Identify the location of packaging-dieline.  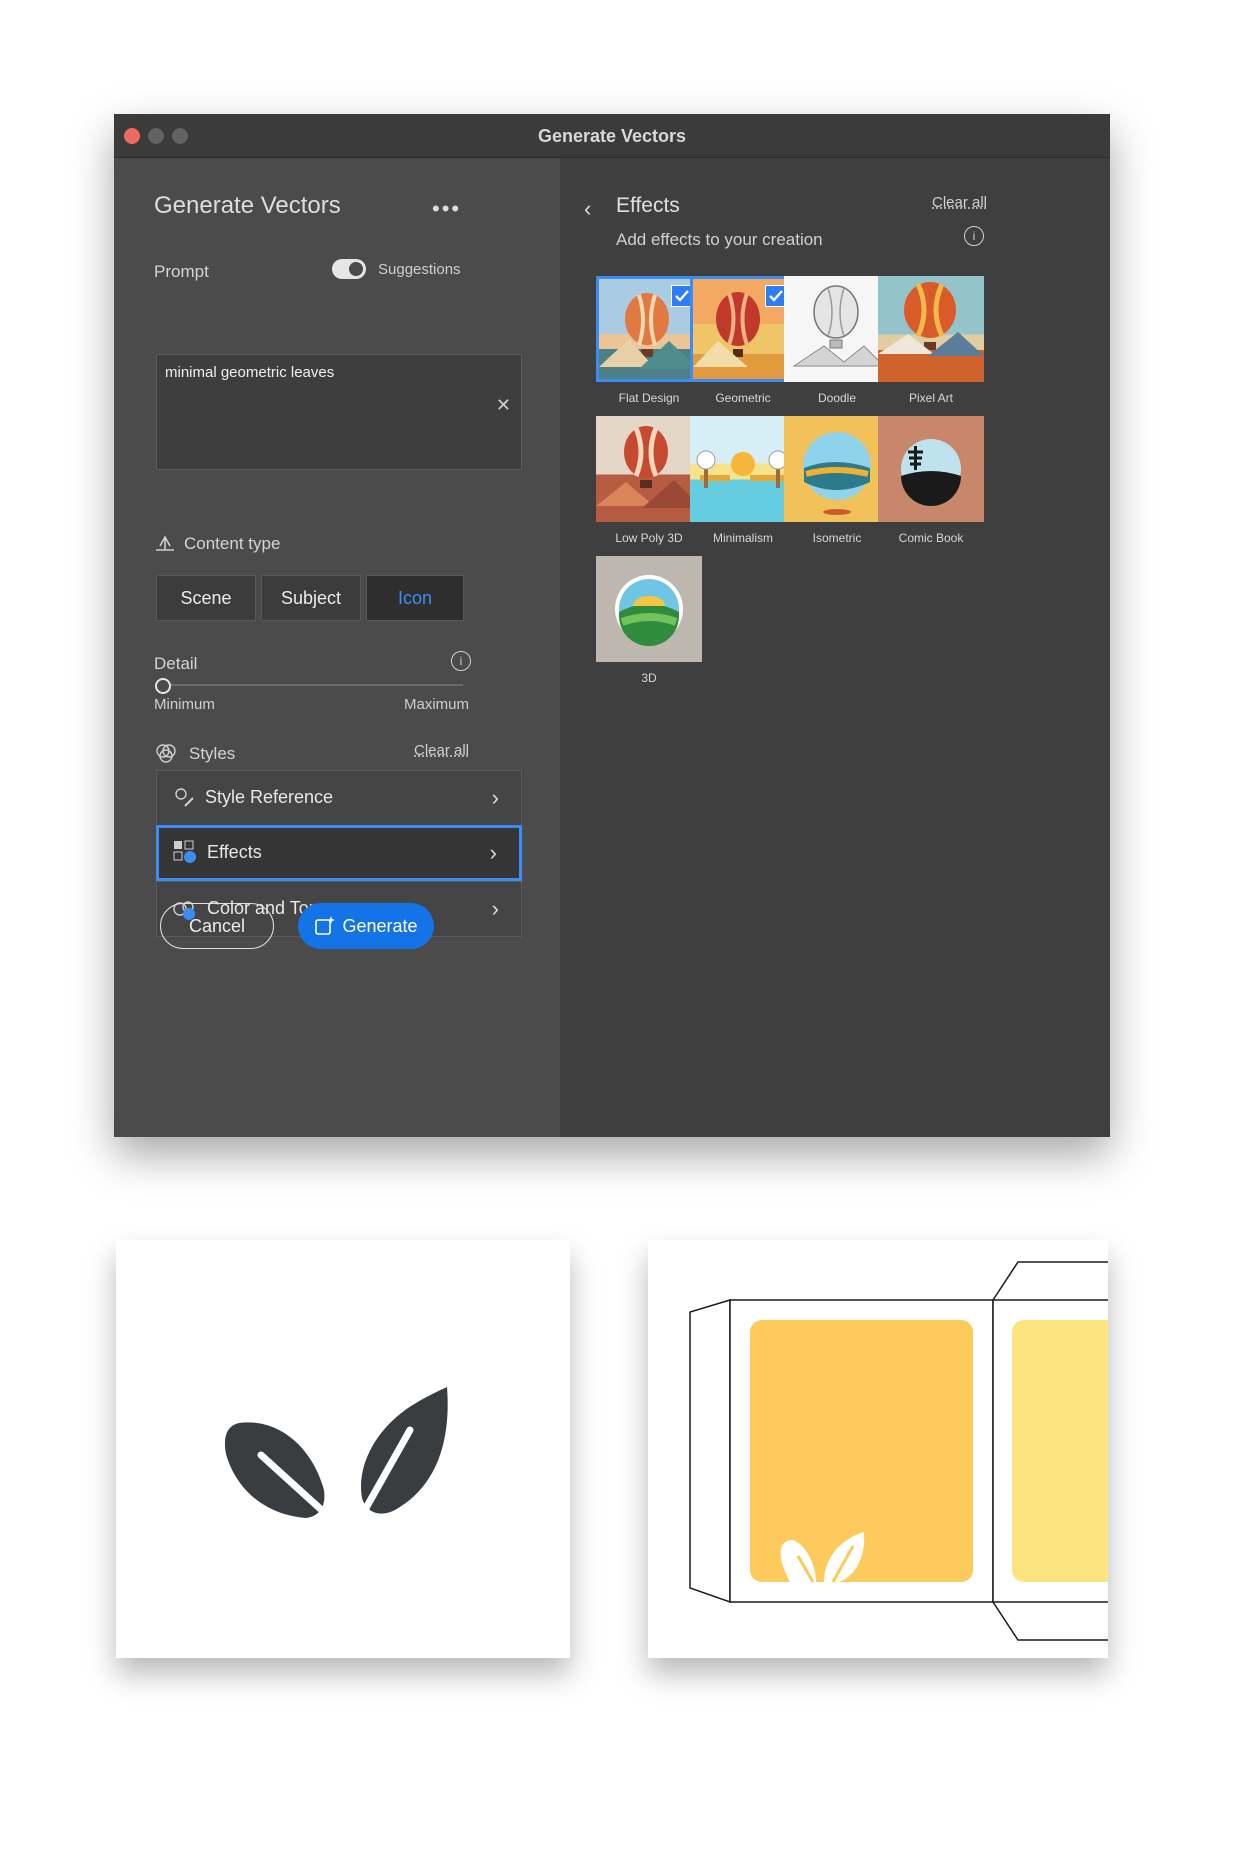
(898, 1451).